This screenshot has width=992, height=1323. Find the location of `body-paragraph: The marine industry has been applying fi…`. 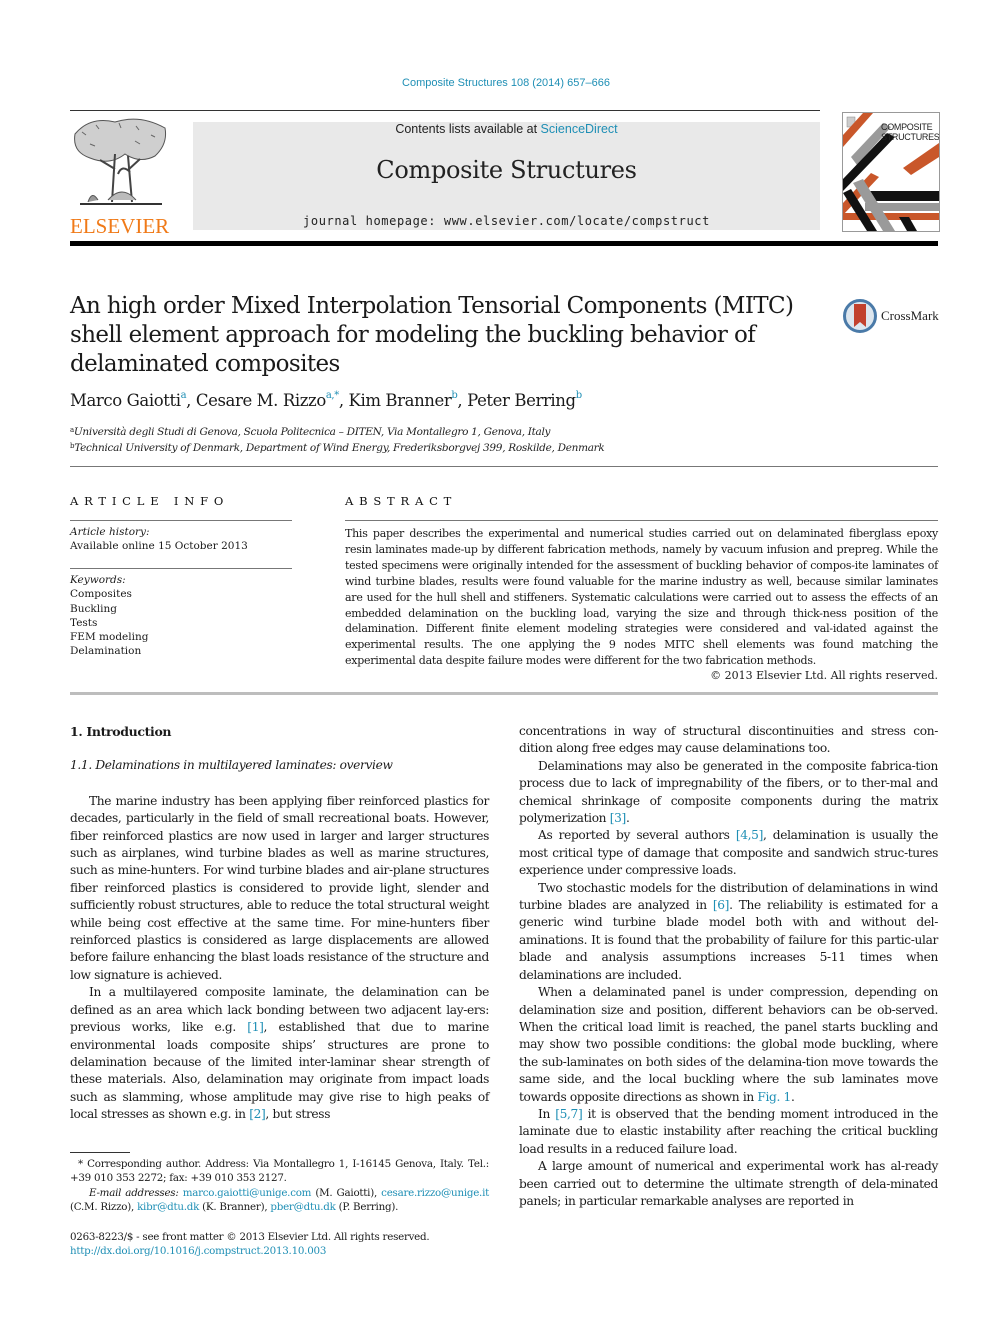

body-paragraph: The marine industry has been applying fi… is located at coordinates (279, 888).